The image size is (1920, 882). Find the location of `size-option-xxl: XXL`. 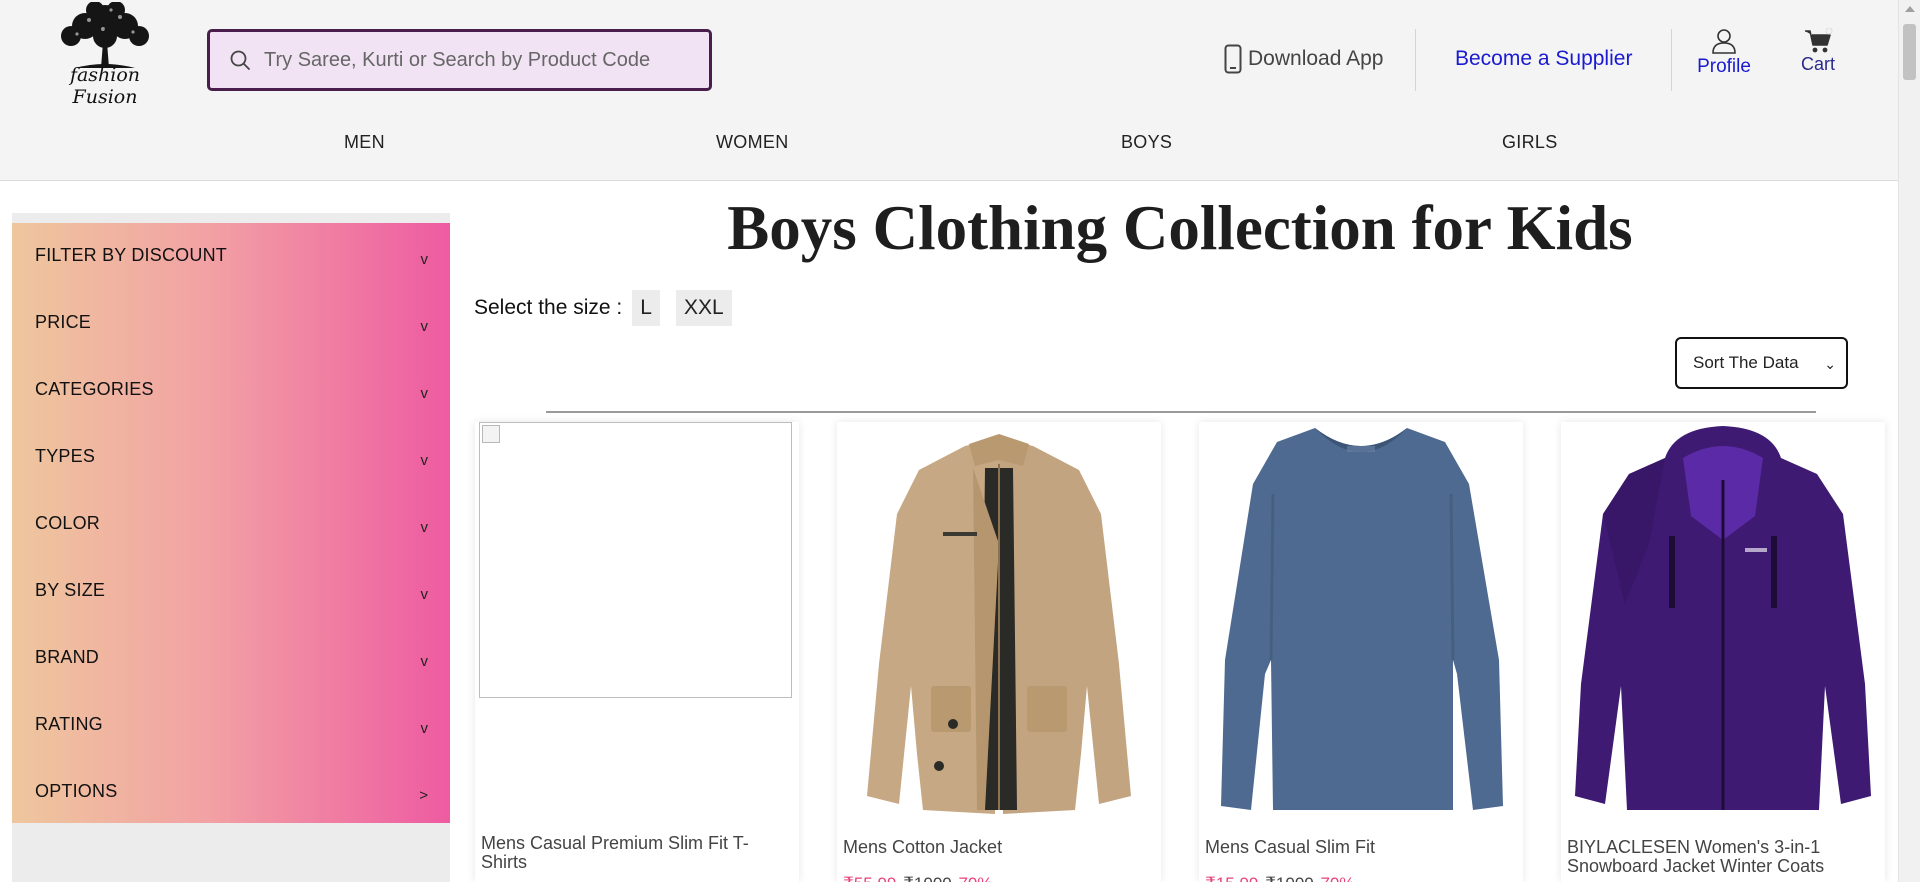

size-option-xxl: XXL is located at coordinates (703, 308).